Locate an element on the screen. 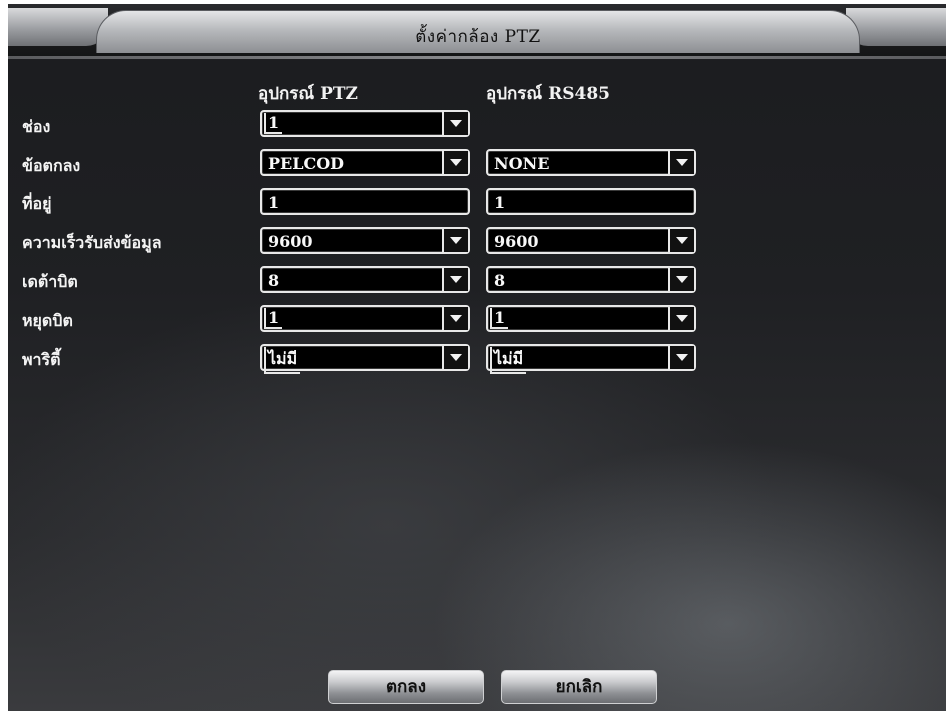 The image size is (949, 713). rs485-stopbit-value: 1 is located at coordinates (499, 318).